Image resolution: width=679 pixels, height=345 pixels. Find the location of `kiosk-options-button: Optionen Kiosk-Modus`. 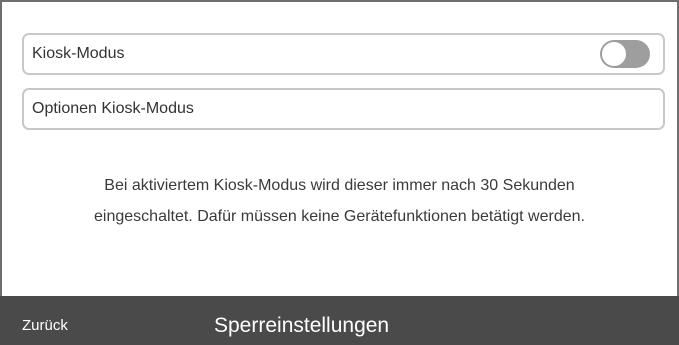

kiosk-options-button: Optionen Kiosk-Modus is located at coordinates (343, 109).